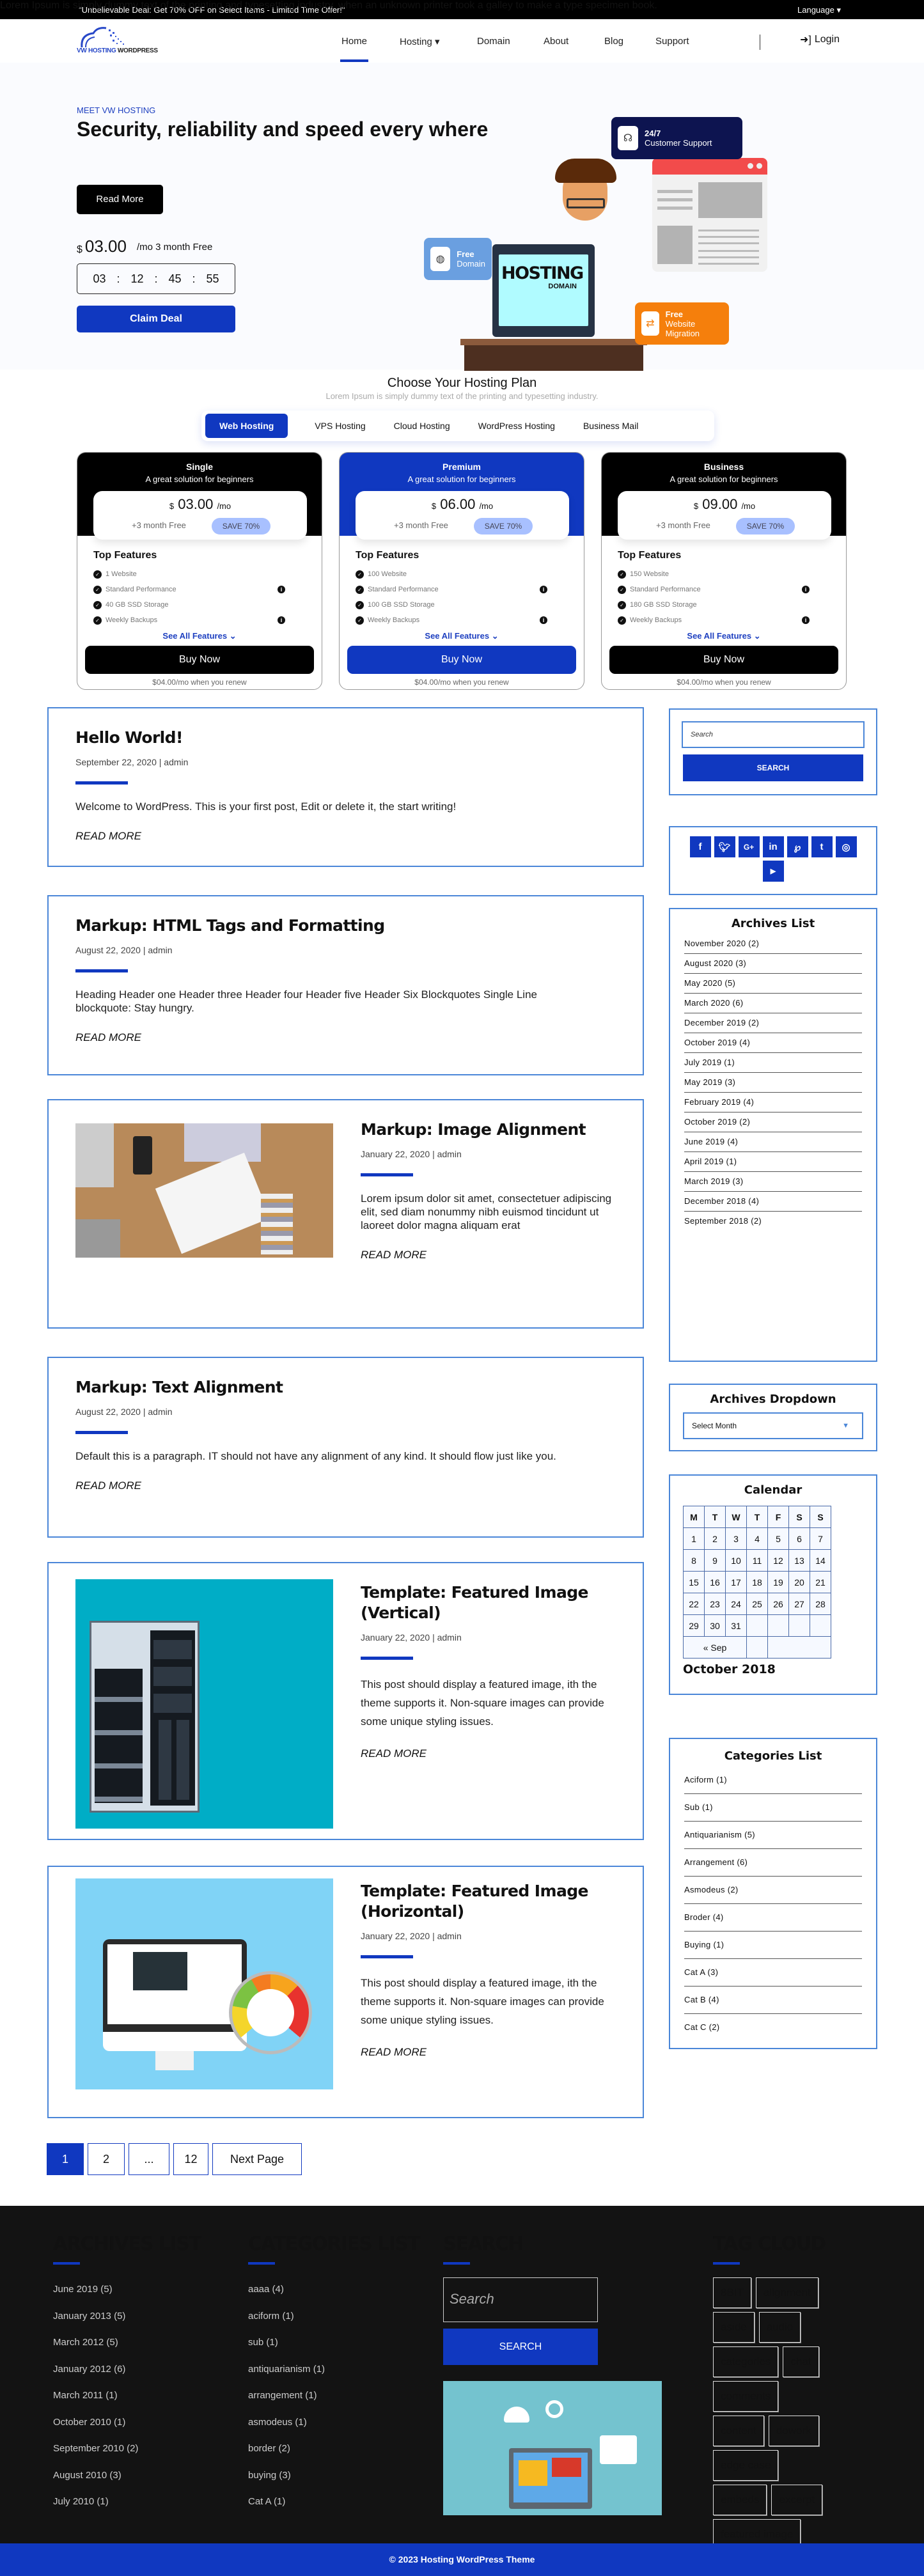  What do you see at coordinates (333, 2403) in the screenshot?
I see `footer-category-link: arrangement (1)` at bounding box center [333, 2403].